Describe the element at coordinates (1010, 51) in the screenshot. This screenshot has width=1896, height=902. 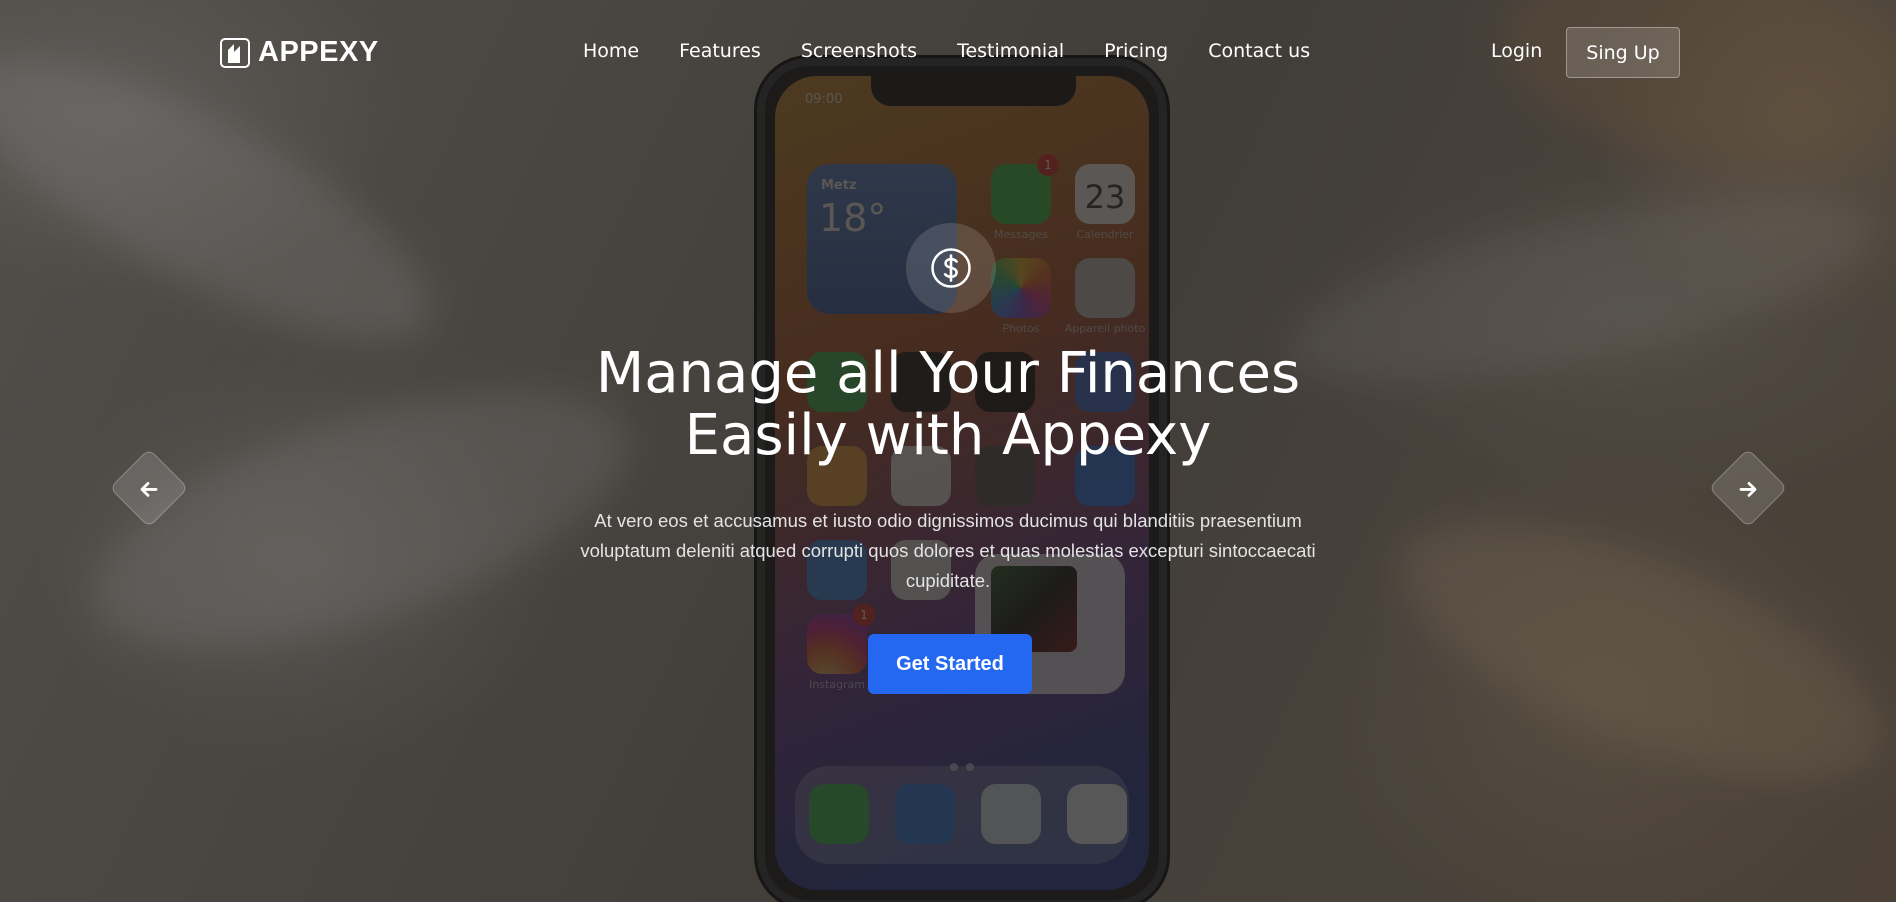
I see `nav-item-testimonial: Testimonial` at that location.